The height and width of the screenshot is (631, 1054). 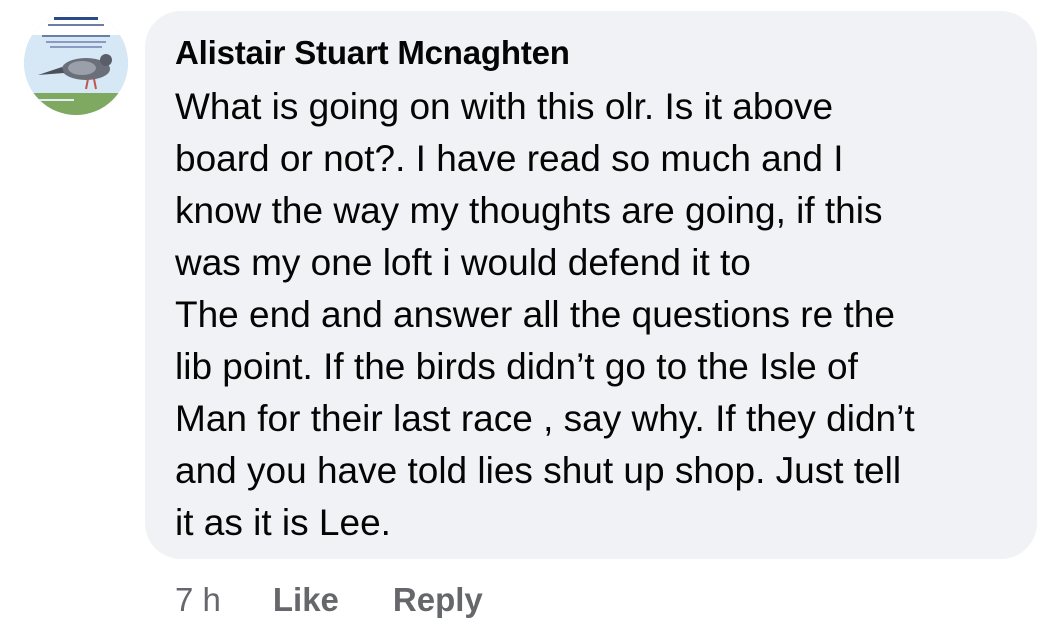 I want to click on comment-timestamp: 7 h, so click(x=198, y=600).